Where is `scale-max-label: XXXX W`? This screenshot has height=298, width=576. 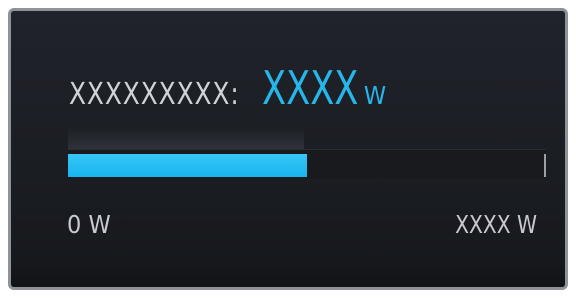
scale-max-label: XXXX W is located at coordinates (496, 224).